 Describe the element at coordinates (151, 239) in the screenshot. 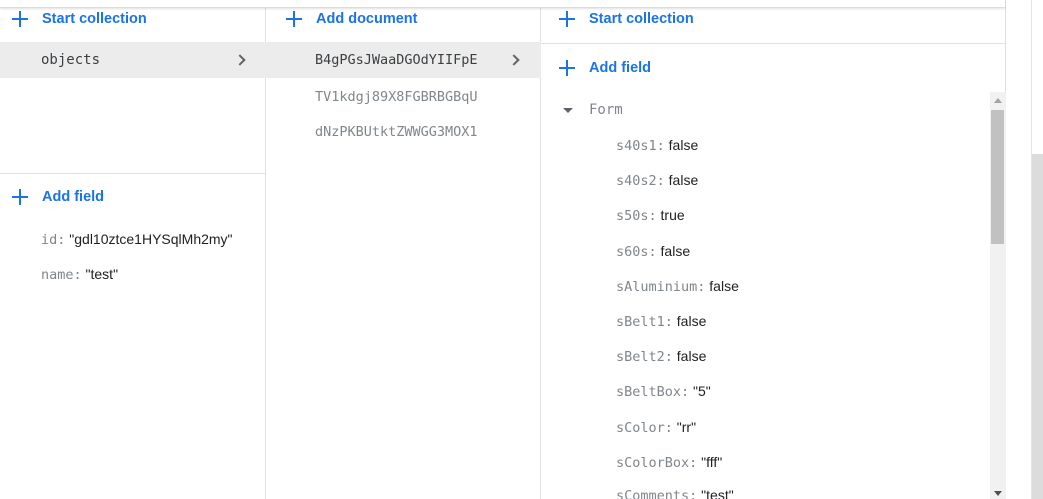

I see `field-value: "gdl10ztce1HYSqlMh2my"` at that location.